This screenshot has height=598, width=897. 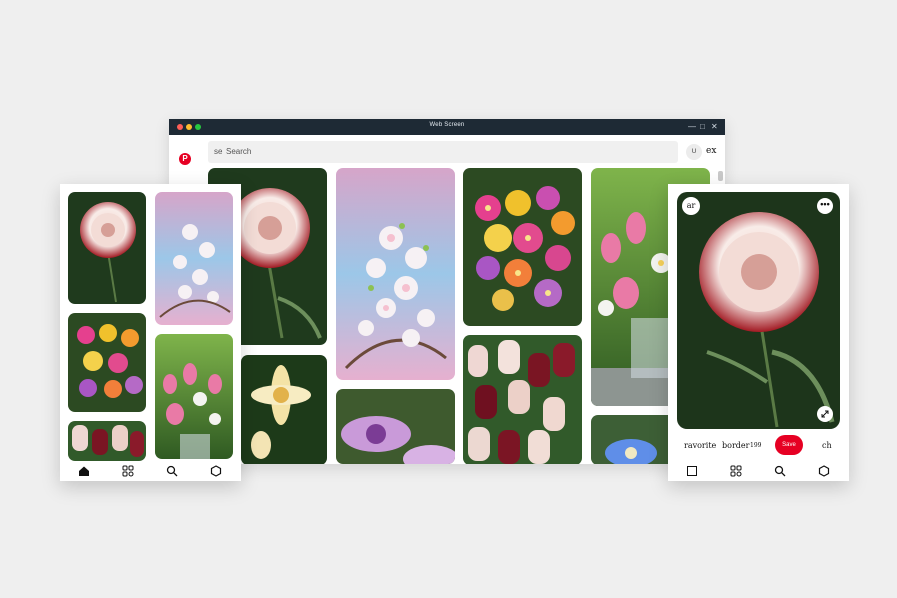 I want to click on purple-flower-image, so click(x=395, y=426).